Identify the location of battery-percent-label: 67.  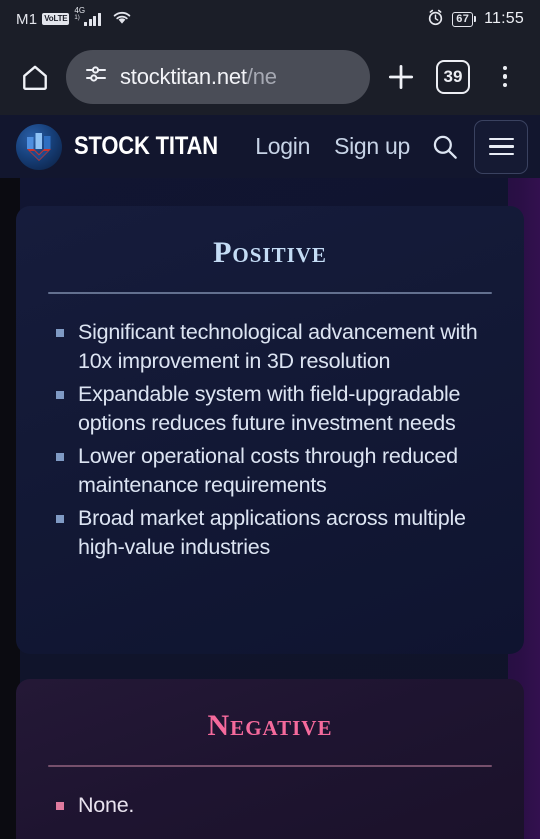
(463, 19).